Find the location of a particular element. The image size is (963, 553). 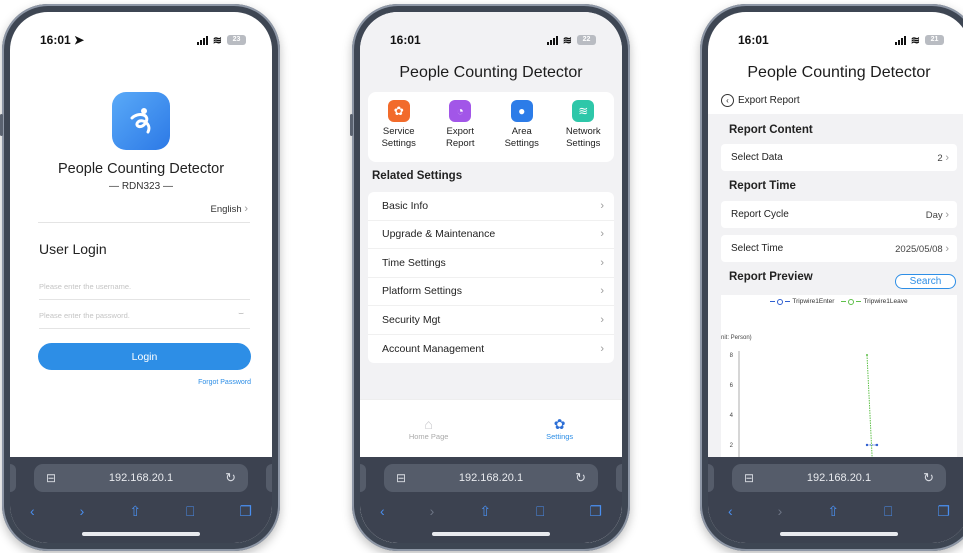

chart-plot: 86420 is located at coordinates (804, 413).